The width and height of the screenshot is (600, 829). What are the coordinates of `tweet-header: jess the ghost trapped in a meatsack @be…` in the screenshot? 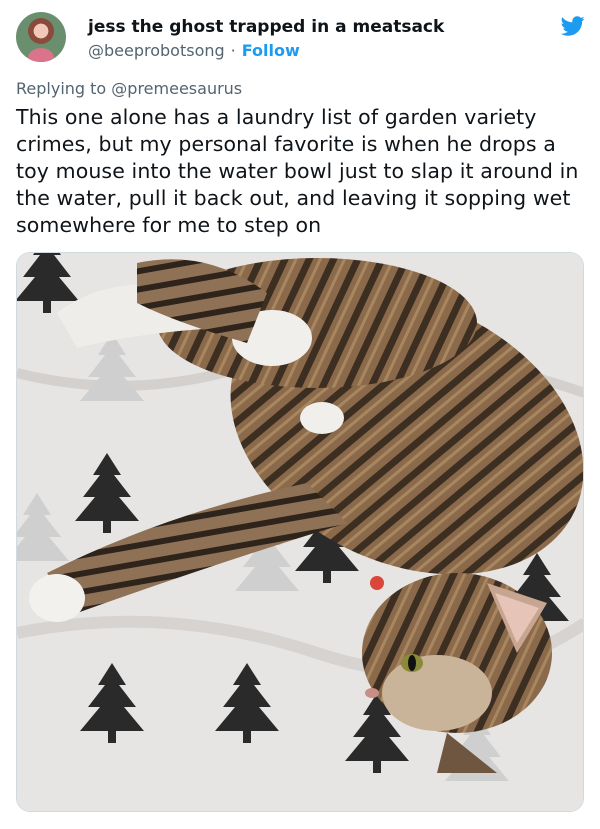 It's located at (302, 38).